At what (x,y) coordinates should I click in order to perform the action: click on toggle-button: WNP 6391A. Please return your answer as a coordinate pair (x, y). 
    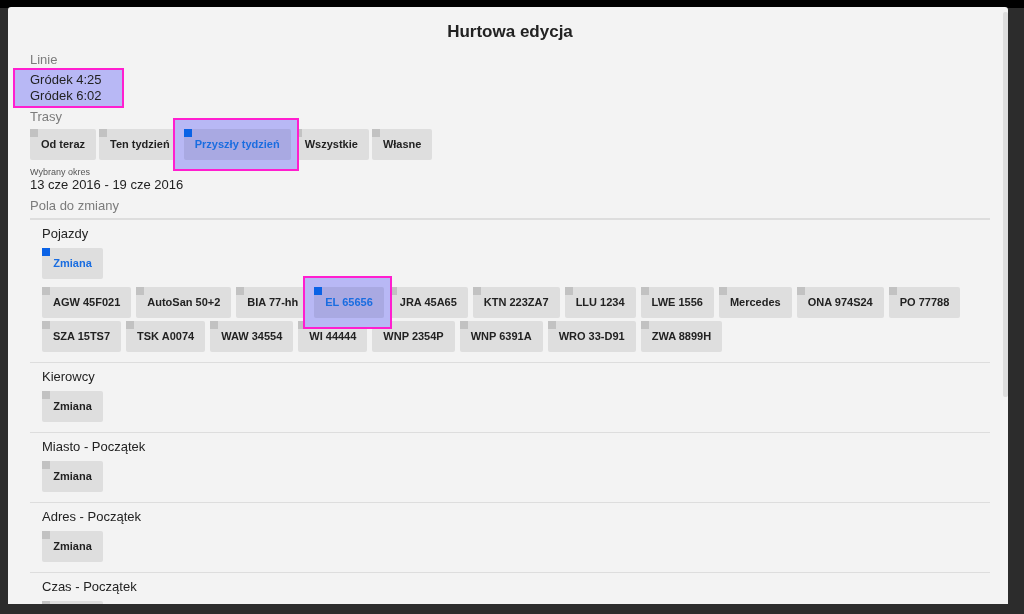
    Looking at the image, I should click on (501, 336).